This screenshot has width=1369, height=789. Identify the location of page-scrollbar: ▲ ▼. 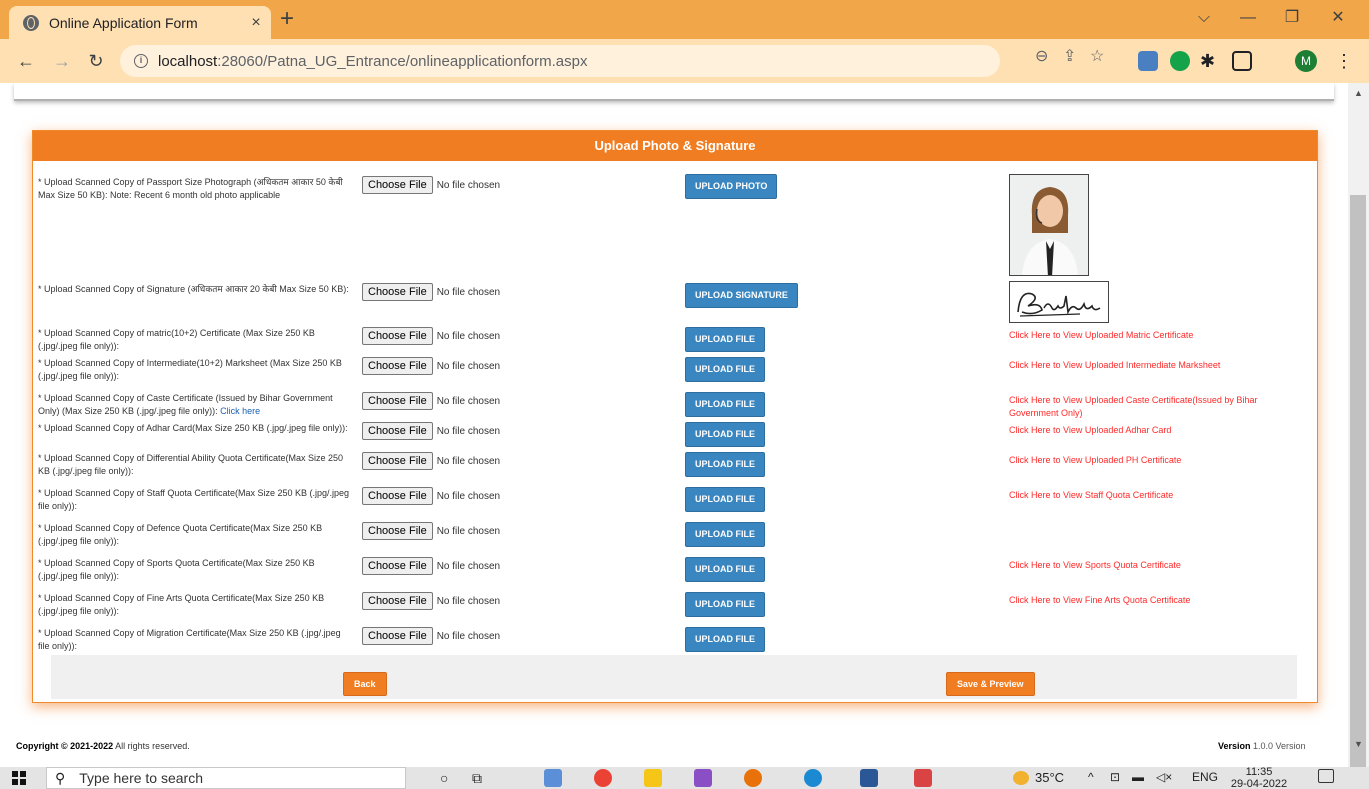
(1358, 436).